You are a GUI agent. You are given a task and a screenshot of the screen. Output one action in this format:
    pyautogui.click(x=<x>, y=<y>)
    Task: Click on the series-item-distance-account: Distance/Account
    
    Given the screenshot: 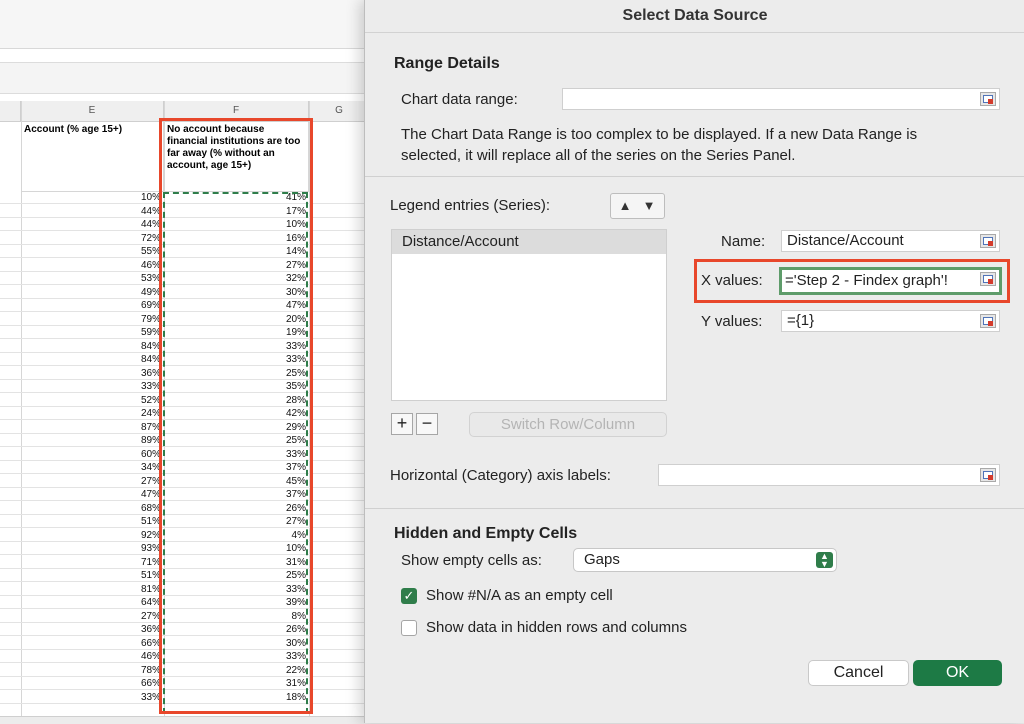 What is the action you would take?
    pyautogui.click(x=529, y=242)
    